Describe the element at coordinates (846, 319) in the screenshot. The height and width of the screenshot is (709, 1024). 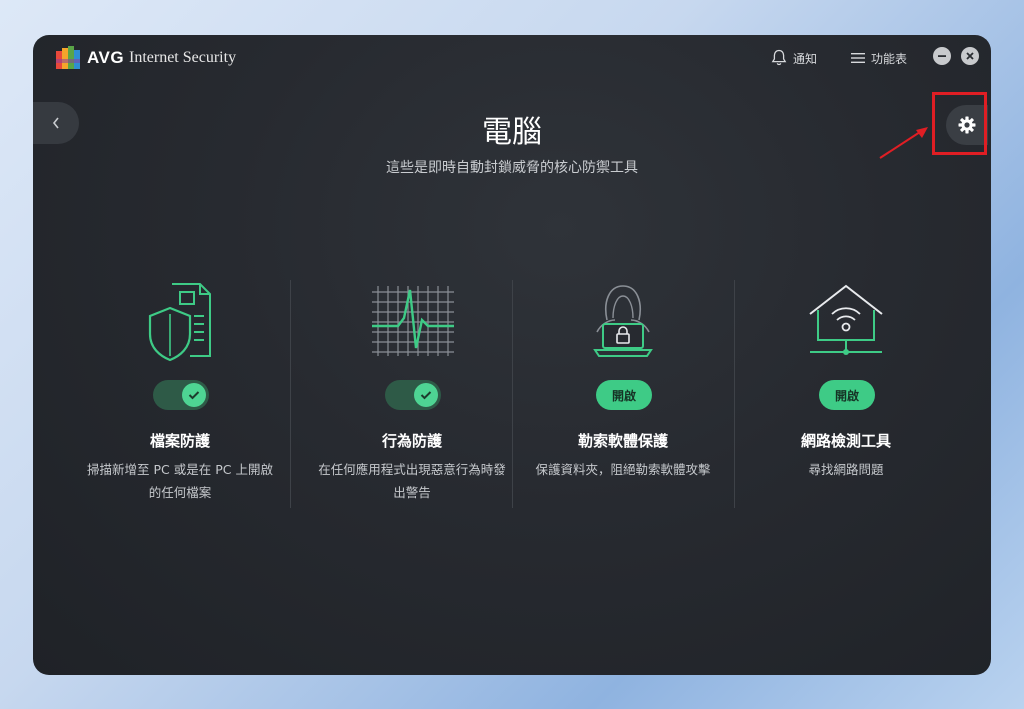
I see `network-house-icon` at that location.